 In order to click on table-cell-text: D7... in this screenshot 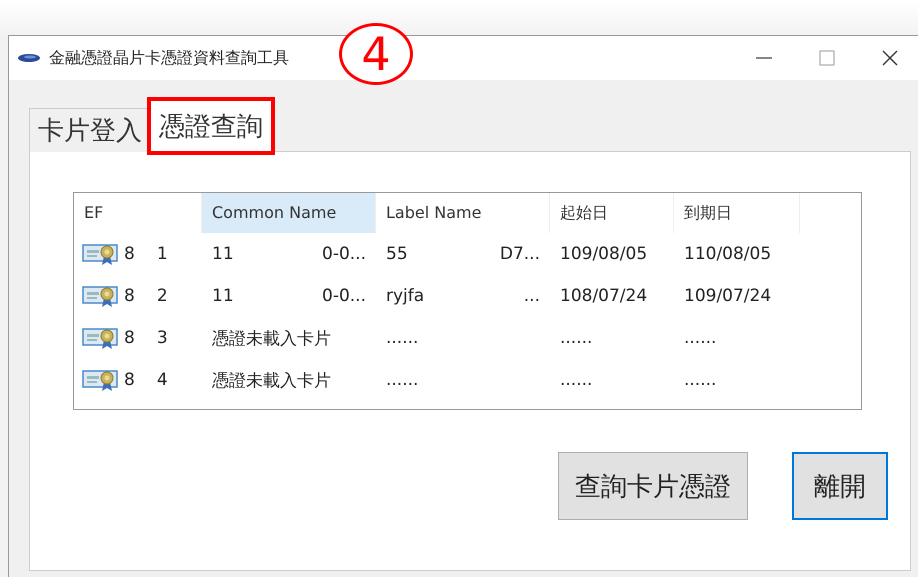, I will do `click(520, 254)`.